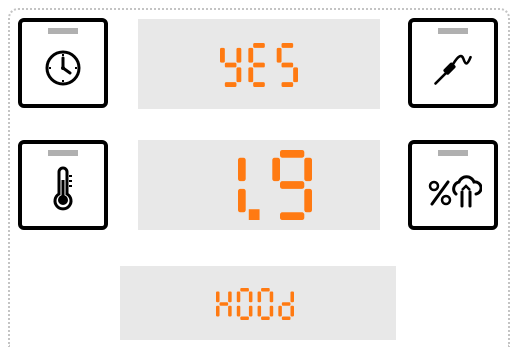 The width and height of the screenshot is (512, 349). I want to click on middle-display, so click(259, 185).